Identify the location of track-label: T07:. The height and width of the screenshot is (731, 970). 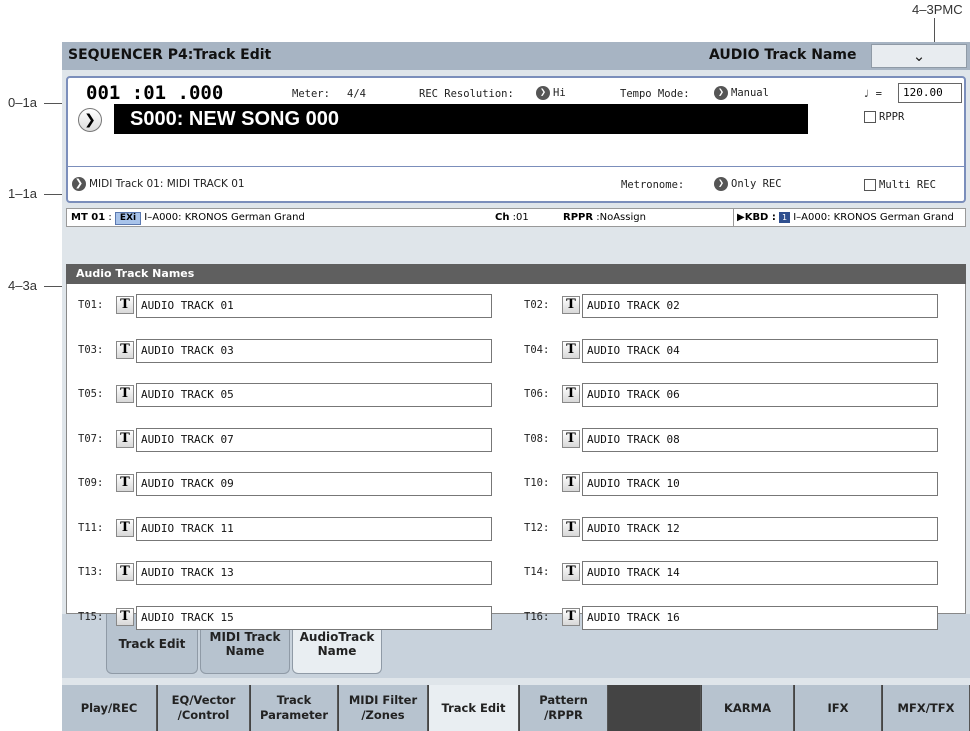
(91, 438).